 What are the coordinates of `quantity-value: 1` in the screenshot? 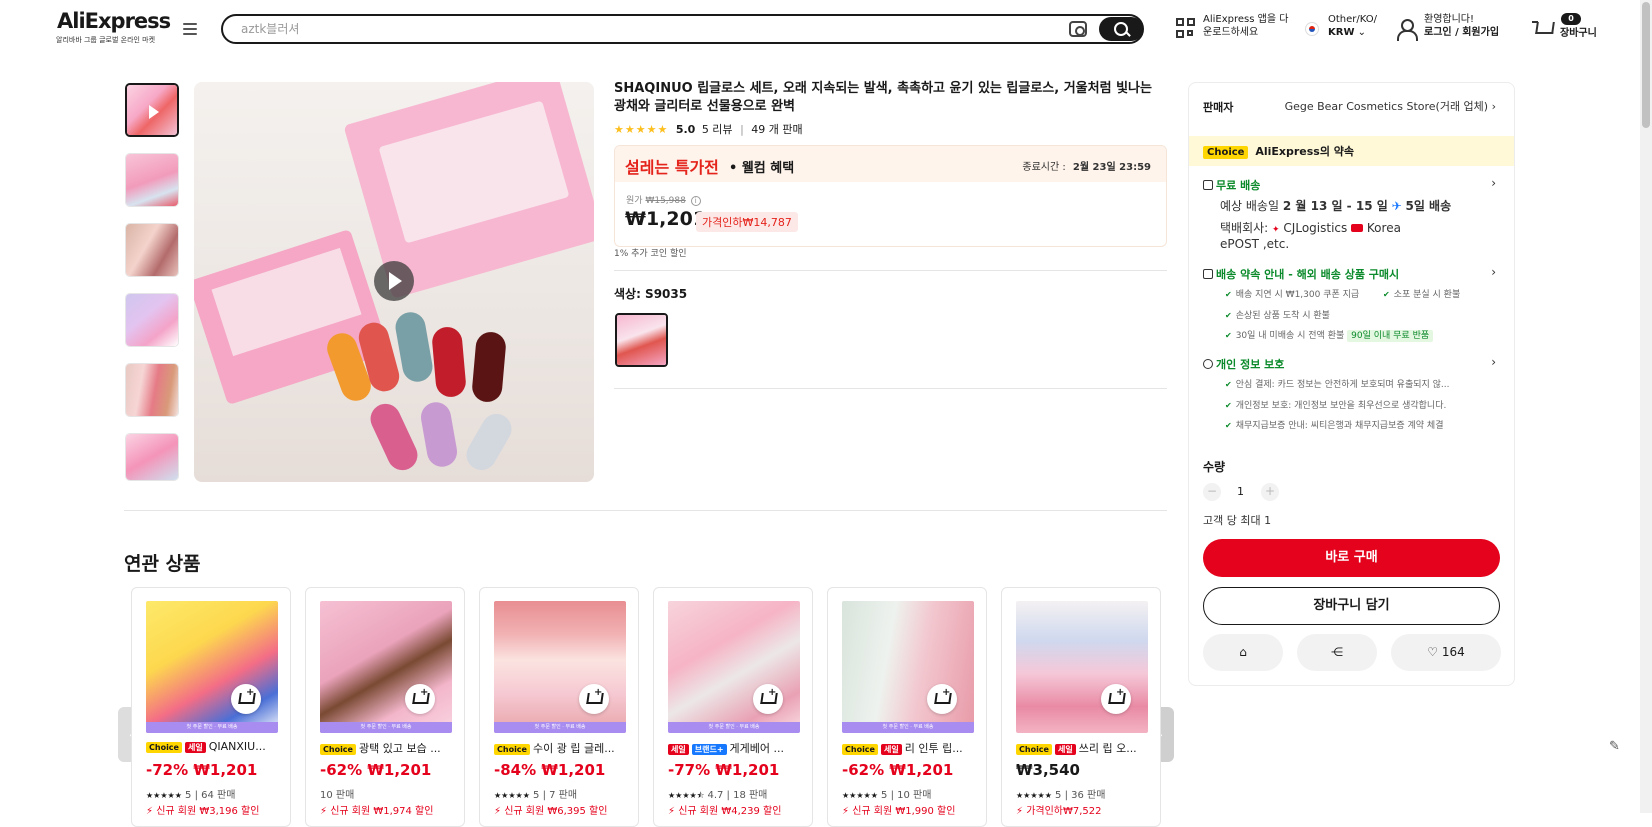 It's located at (1240, 491).